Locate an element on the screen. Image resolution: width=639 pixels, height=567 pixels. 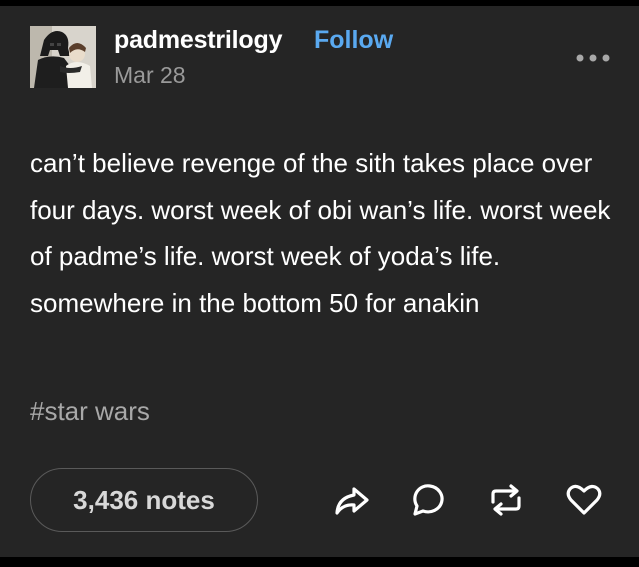
username: padmestrilogy is located at coordinates (198, 40).